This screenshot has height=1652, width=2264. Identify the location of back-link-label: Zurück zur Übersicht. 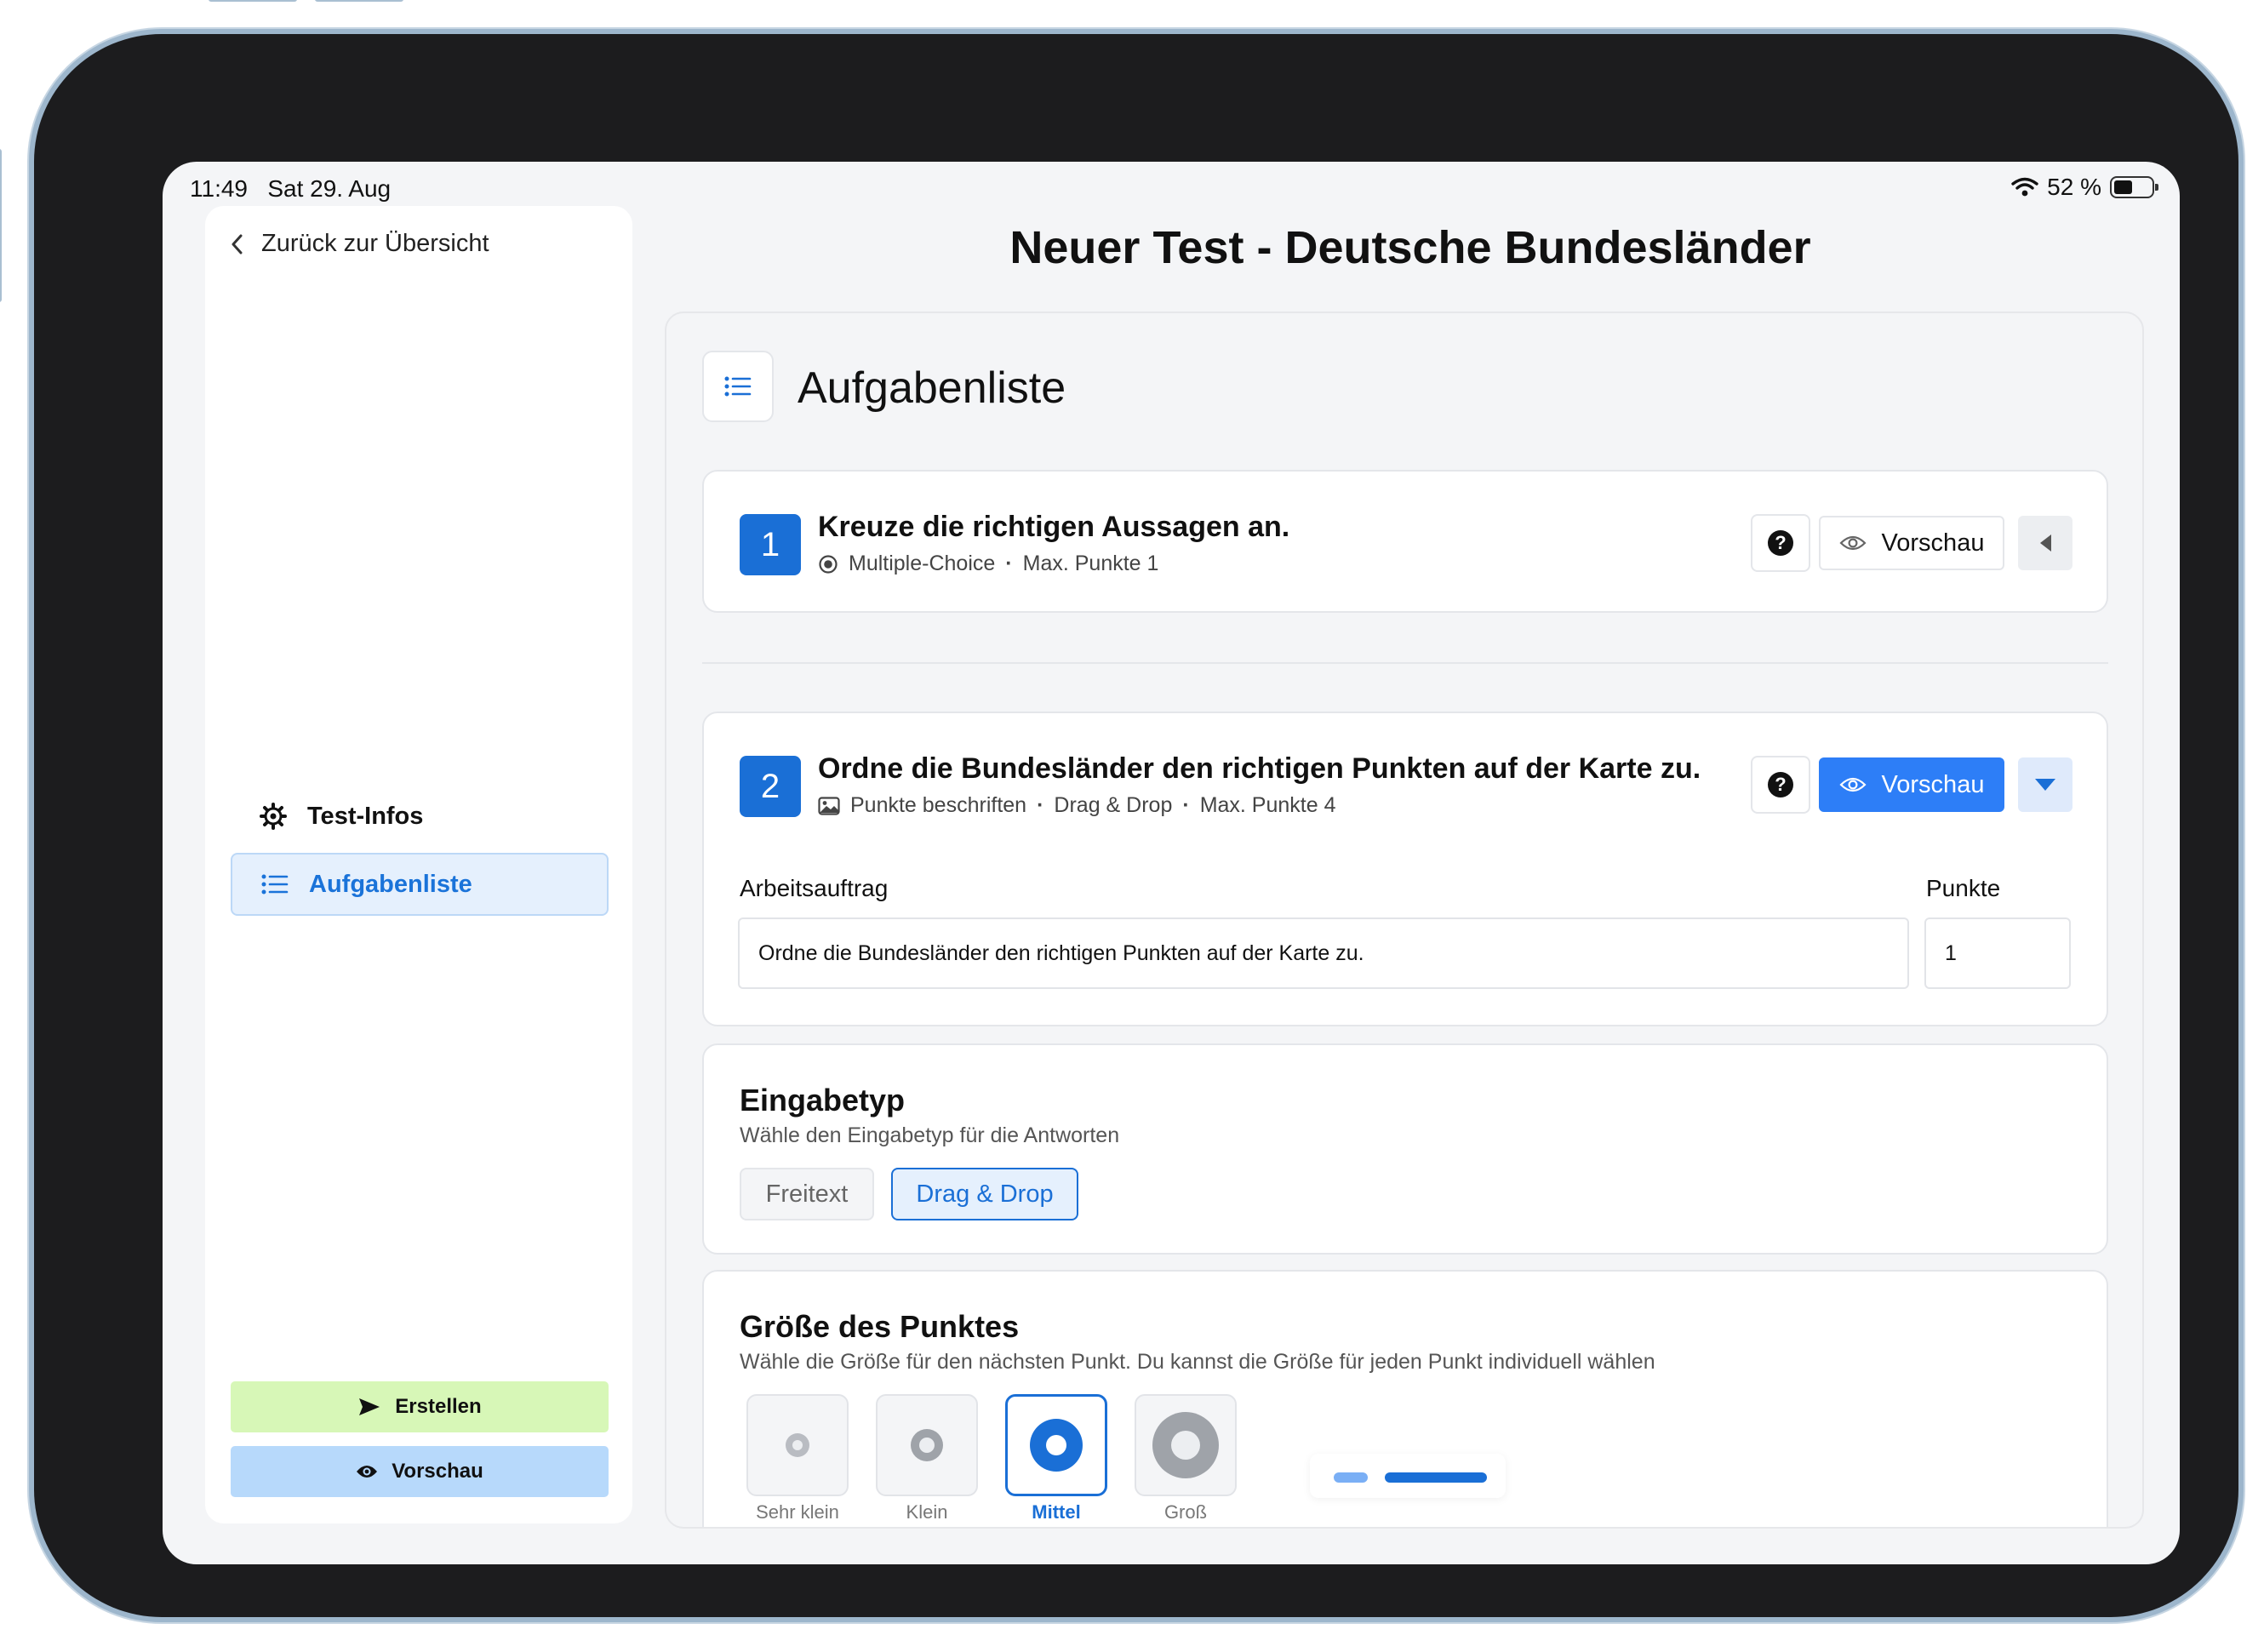
(375, 244).